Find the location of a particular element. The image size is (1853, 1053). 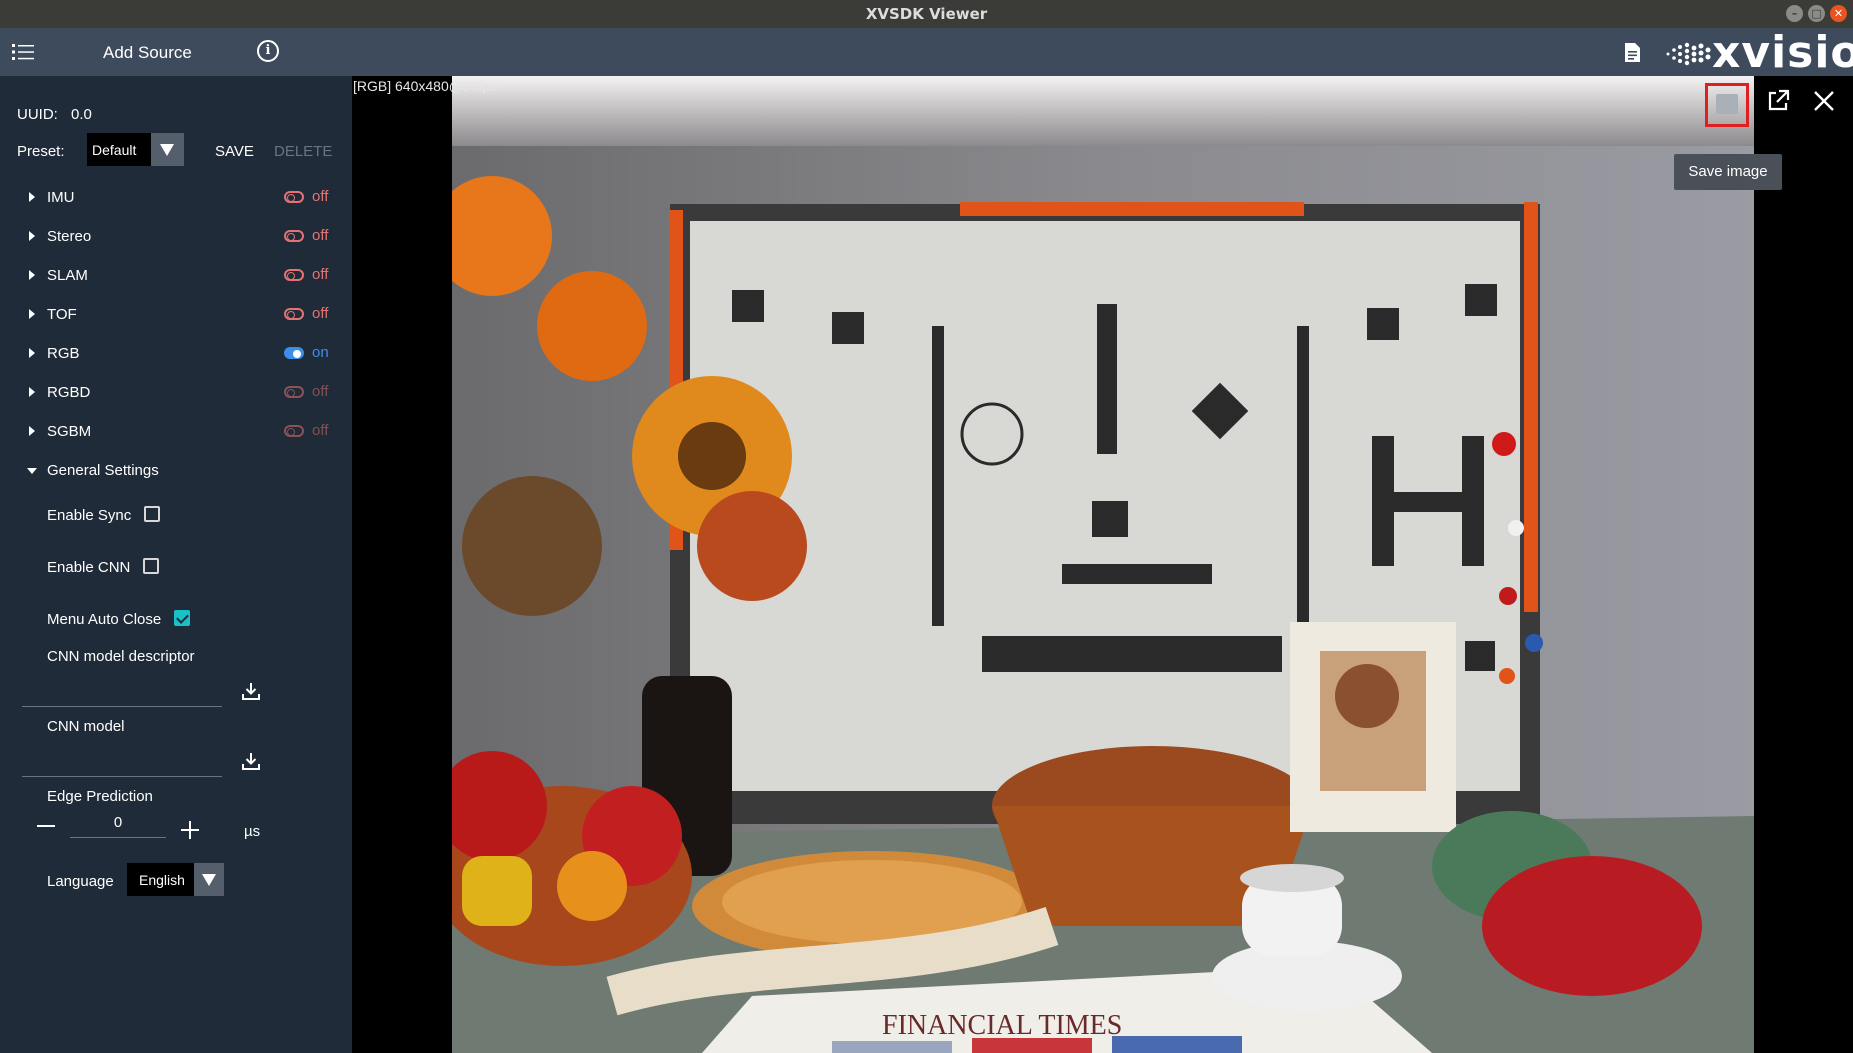

uuid-value: 0.0 is located at coordinates (81, 114).